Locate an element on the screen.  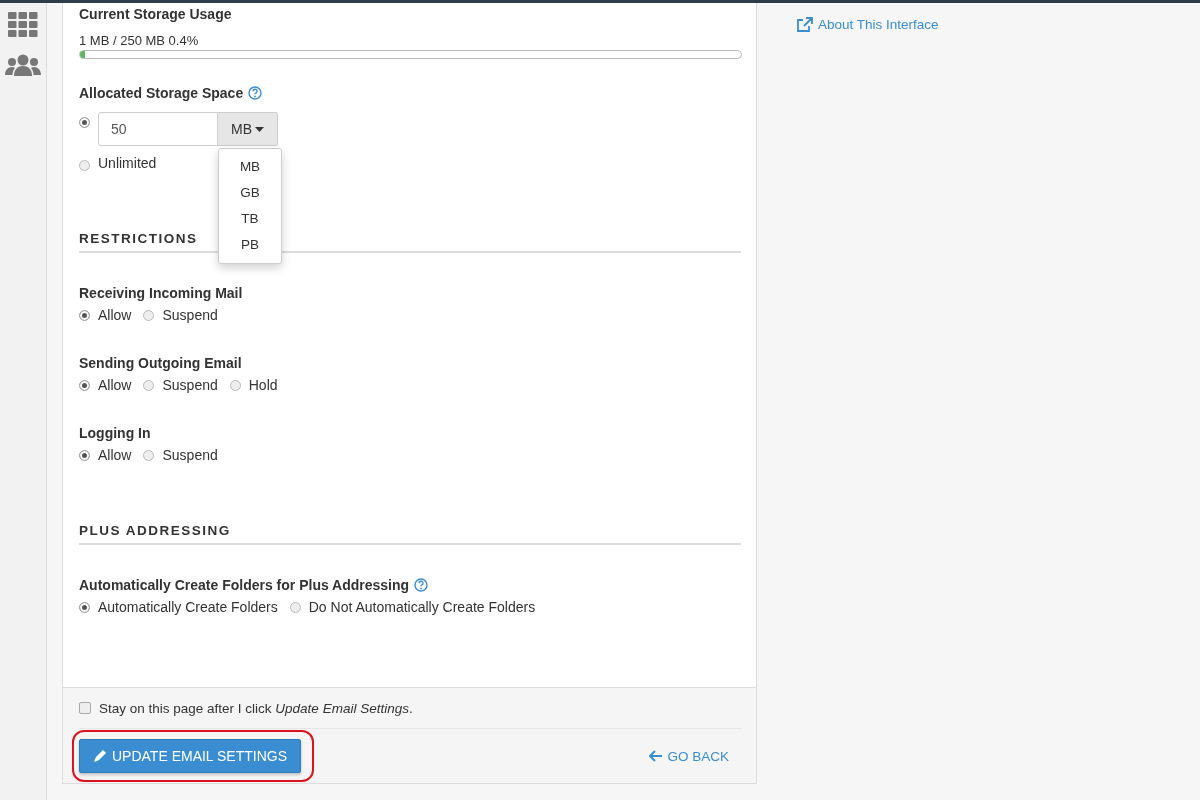
field-label: Sending Outgoing Email is located at coordinates (161, 363).